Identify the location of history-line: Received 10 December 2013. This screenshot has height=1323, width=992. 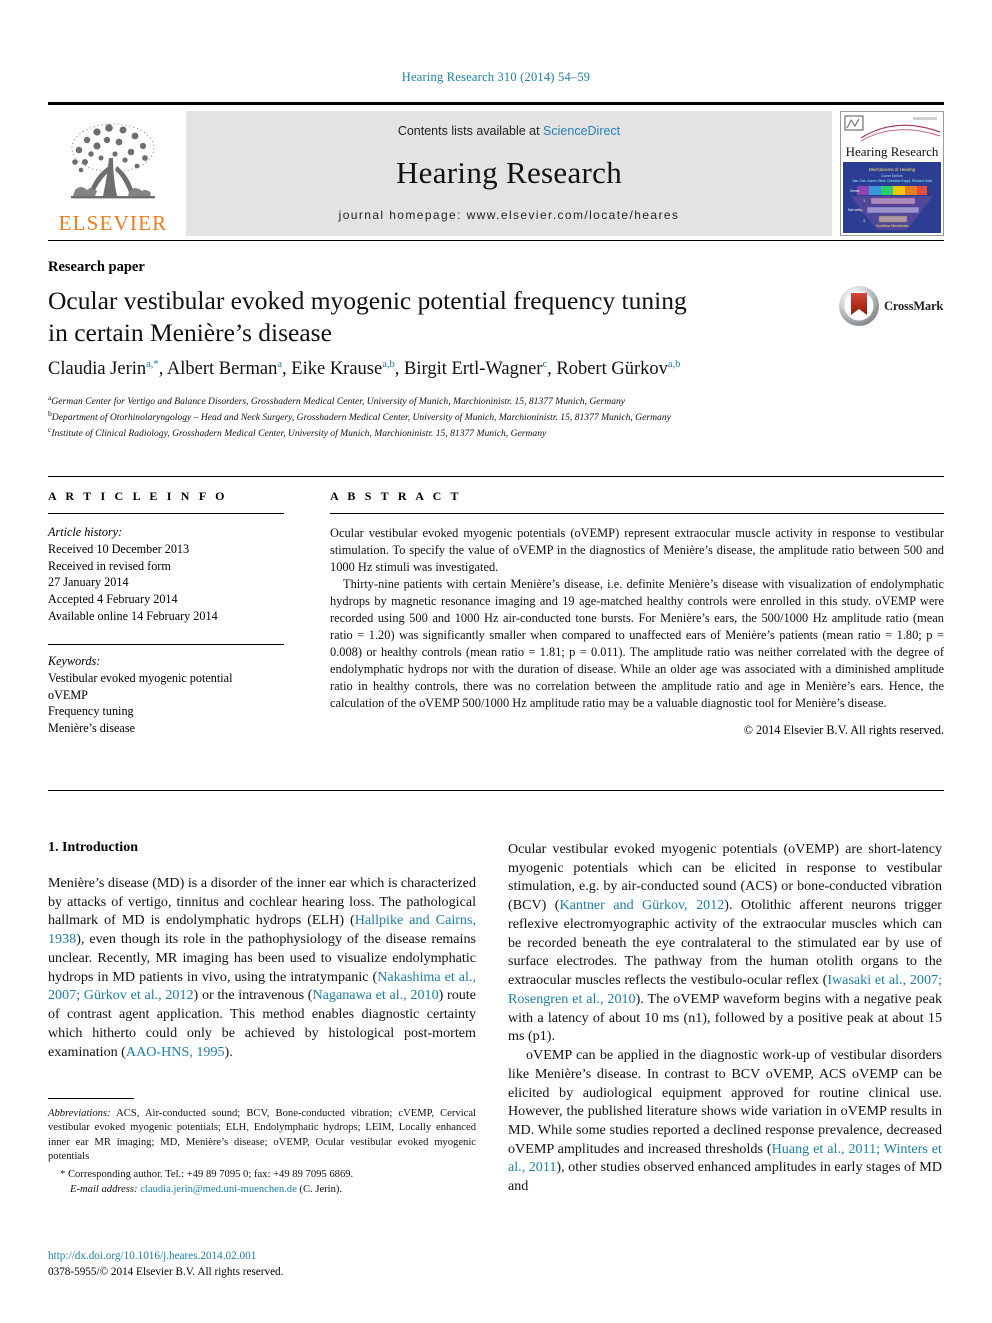
(119, 548).